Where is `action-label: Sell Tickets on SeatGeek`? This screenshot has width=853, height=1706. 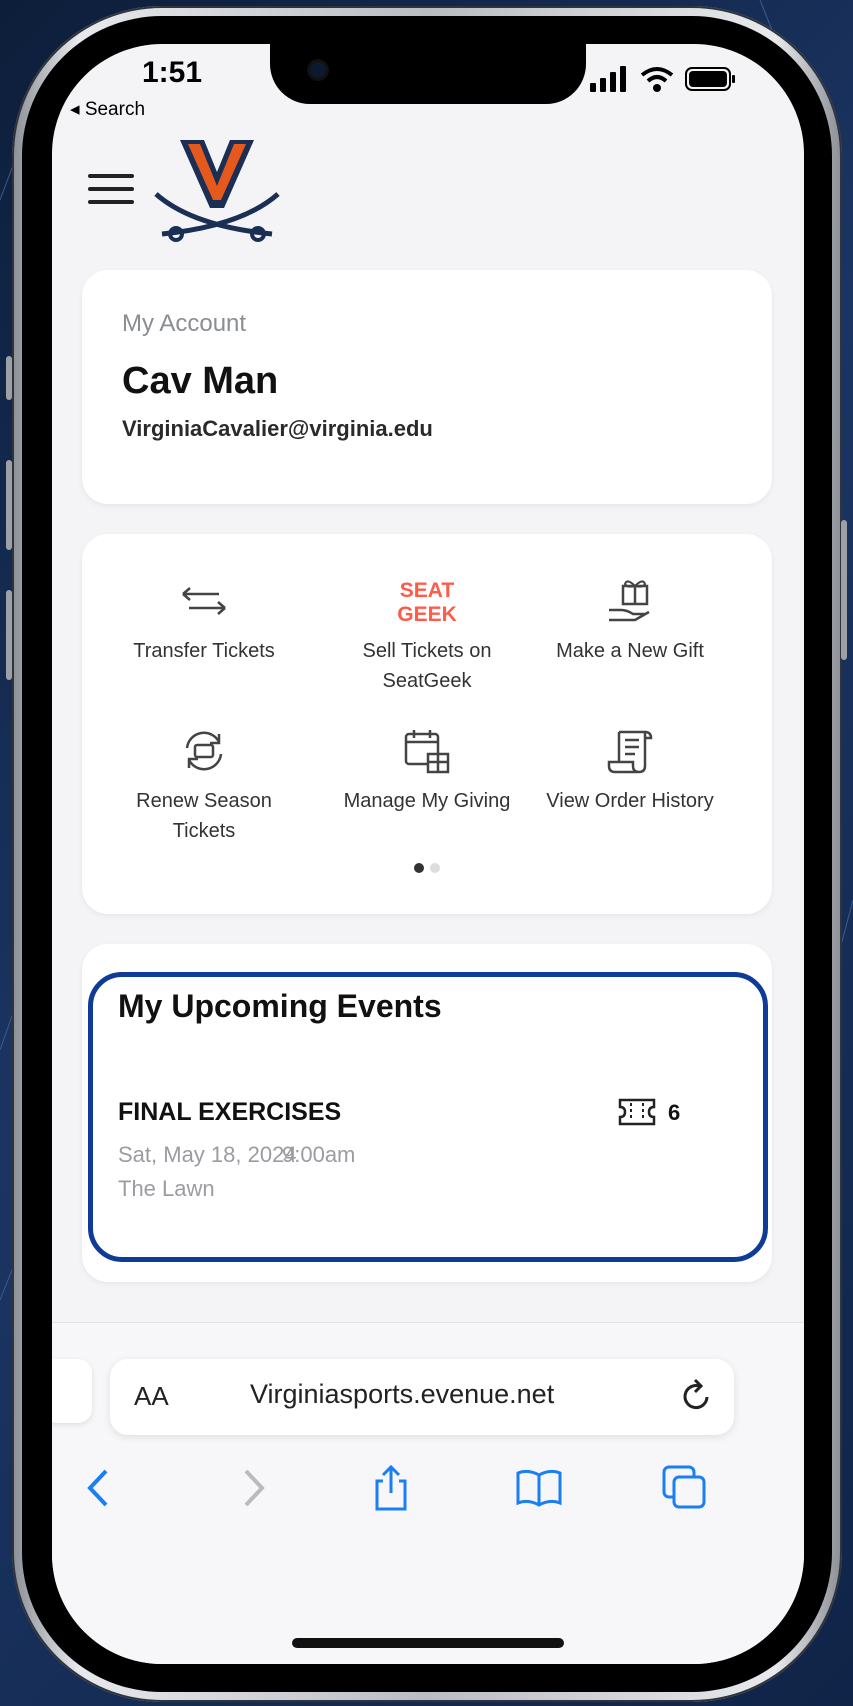
action-label: Sell Tickets on SeatGeek is located at coordinates (427, 666).